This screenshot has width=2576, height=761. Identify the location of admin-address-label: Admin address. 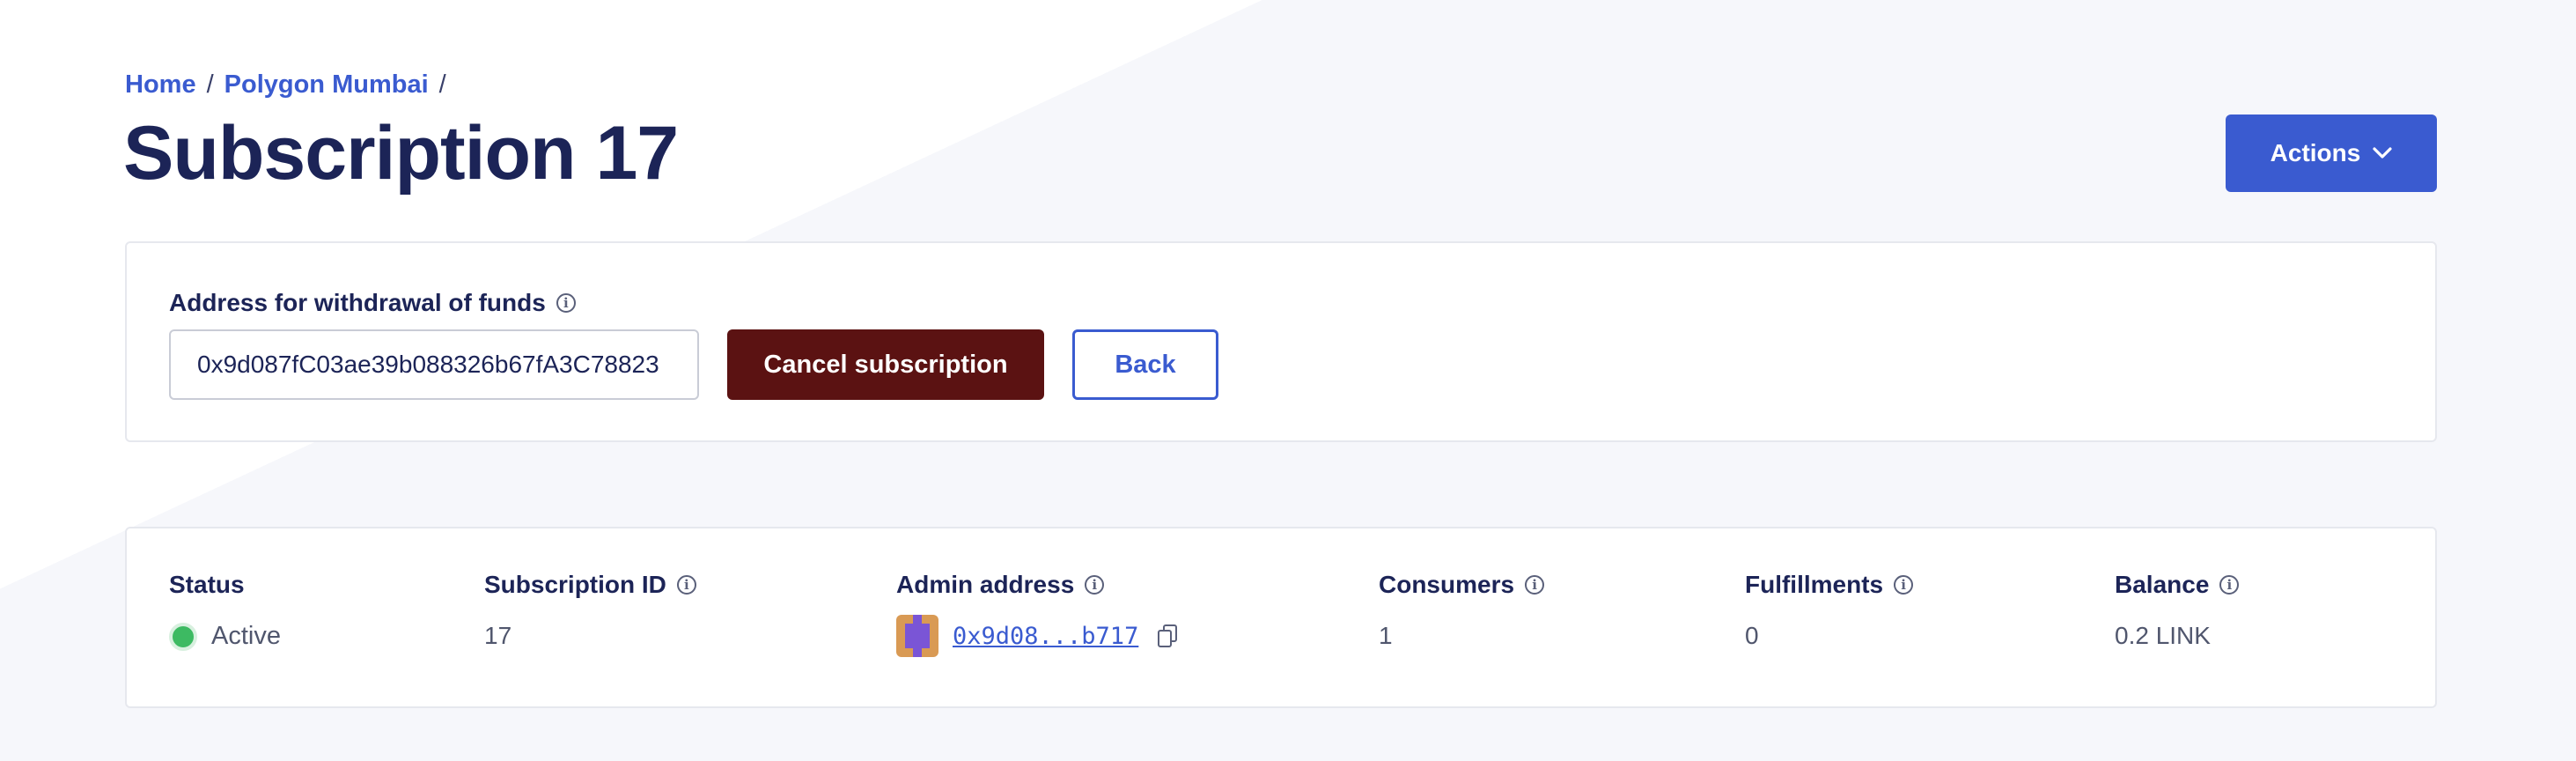
(986, 584).